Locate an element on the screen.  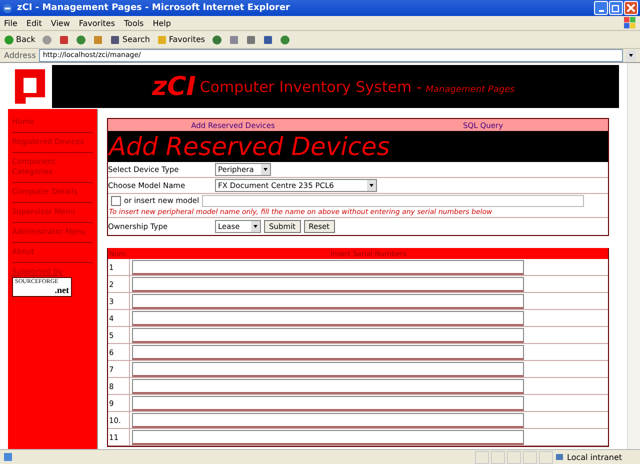
minimize-button is located at coordinates (601, 8).